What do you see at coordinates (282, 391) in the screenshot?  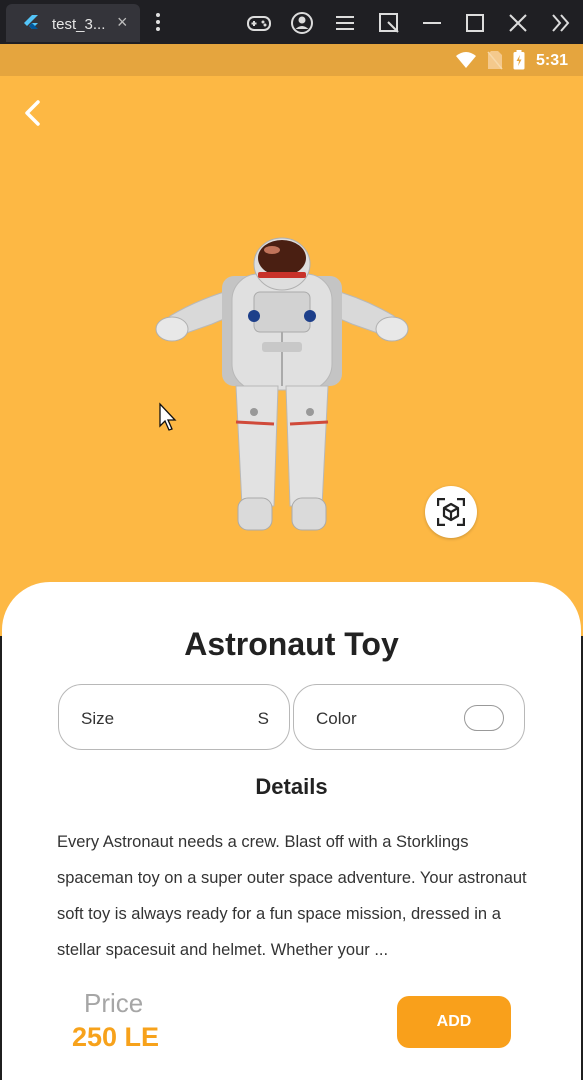 I see `astronaut-model` at bounding box center [282, 391].